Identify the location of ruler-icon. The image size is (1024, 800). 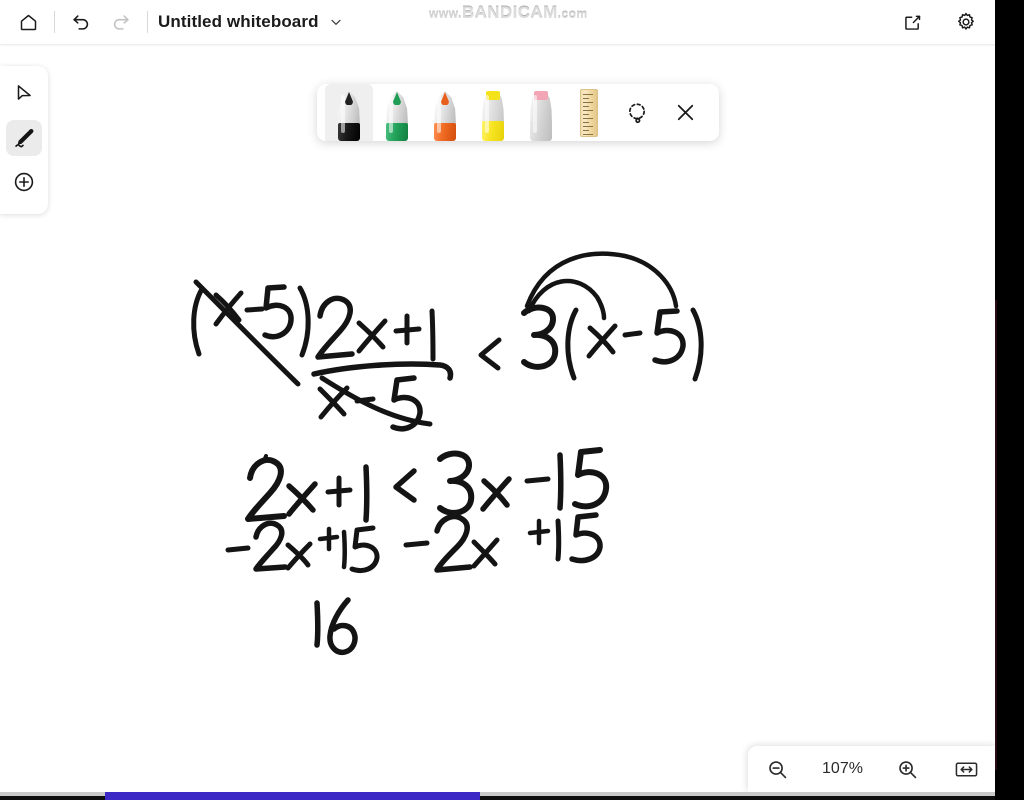
(589, 112).